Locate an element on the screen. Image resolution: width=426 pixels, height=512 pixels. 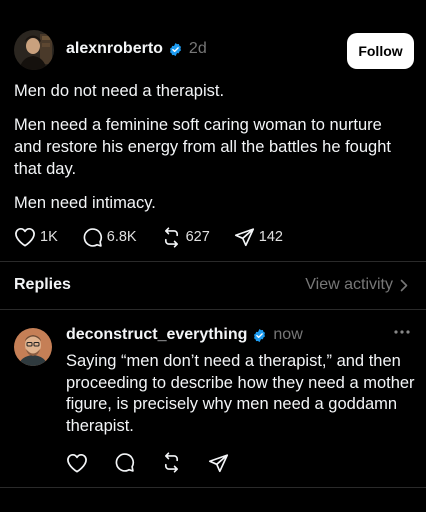
reply-share-button is located at coordinates (218, 463).